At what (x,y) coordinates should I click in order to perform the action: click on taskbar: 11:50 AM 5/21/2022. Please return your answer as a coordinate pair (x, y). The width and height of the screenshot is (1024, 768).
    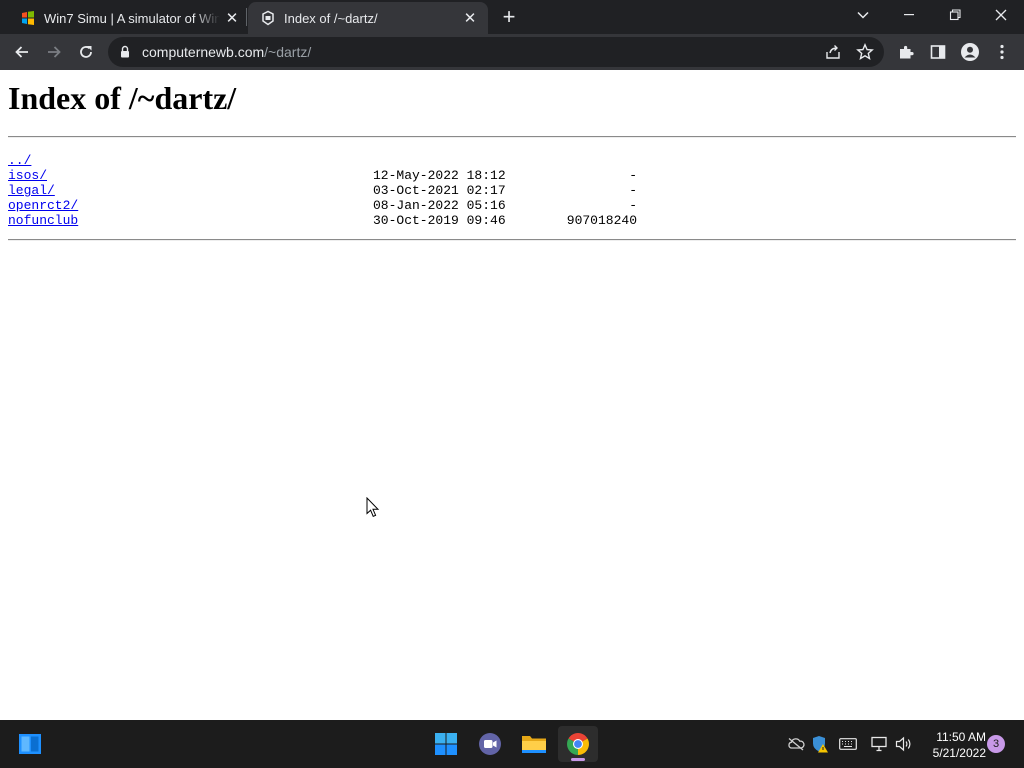
    Looking at the image, I should click on (512, 744).